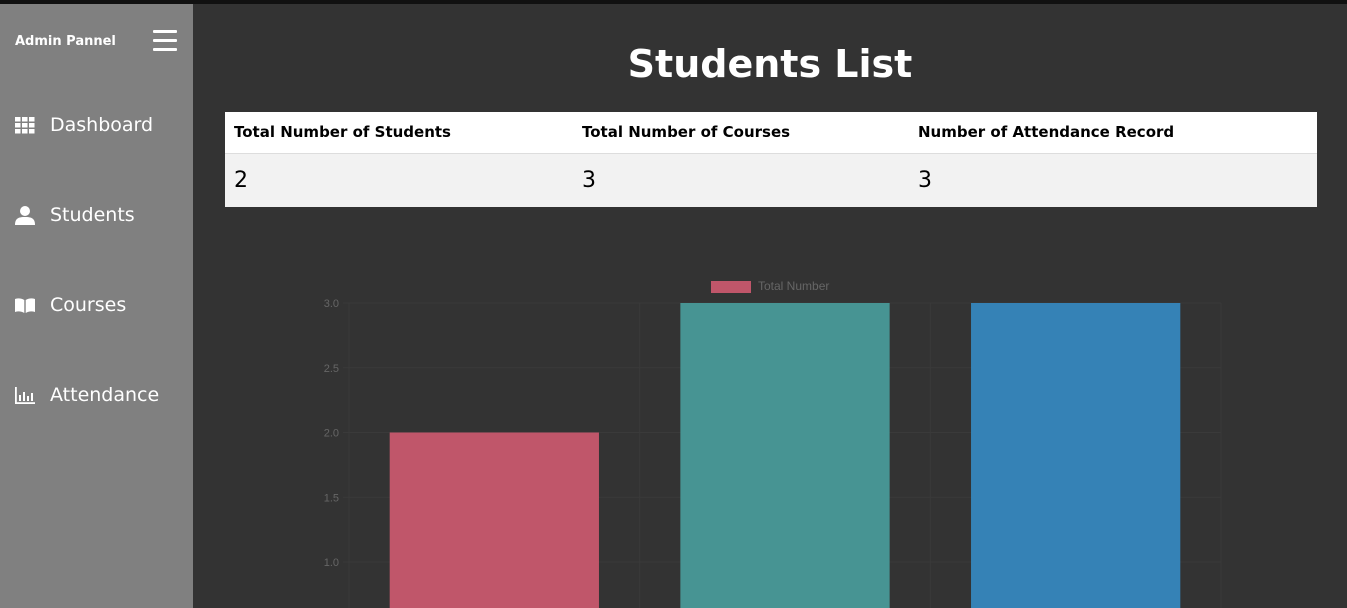  Describe the element at coordinates (88, 305) in the screenshot. I see `sidebar-item-label: Courses` at that location.